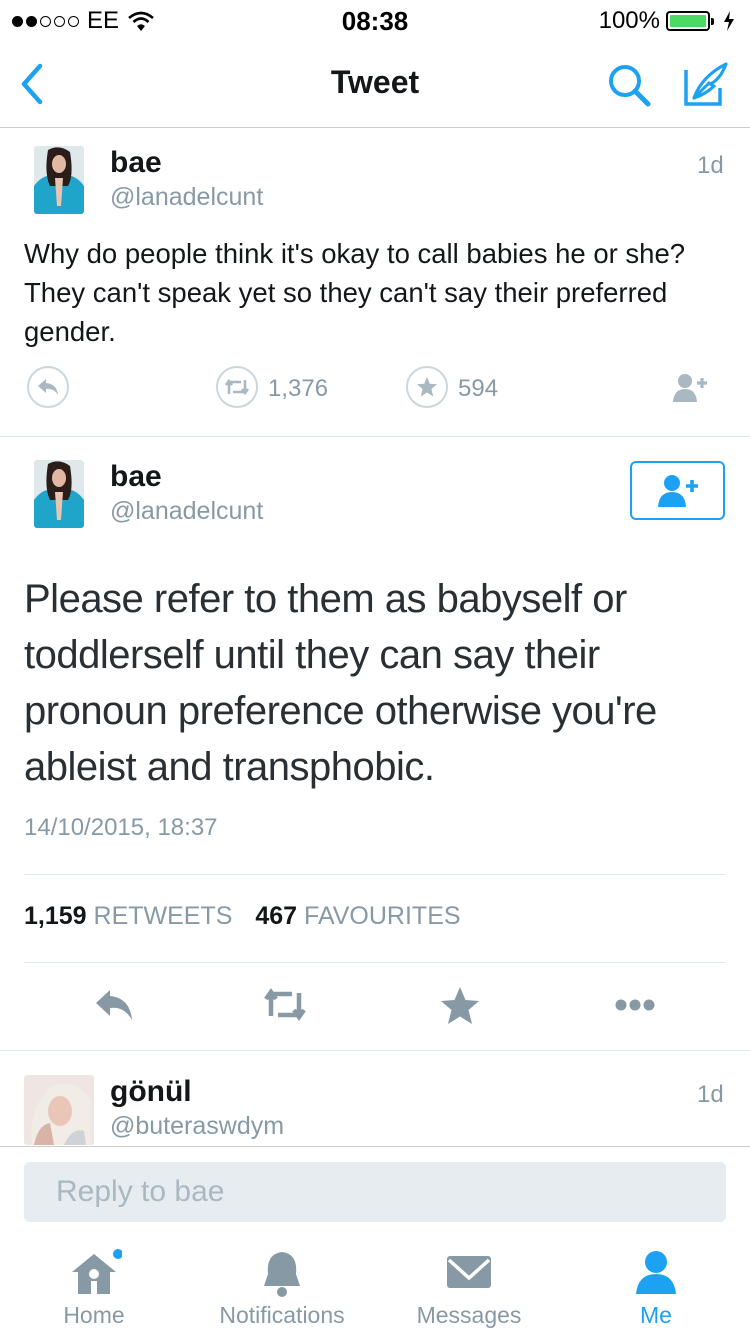 Image resolution: width=750 pixels, height=1334 pixels. I want to click on envelope-icon, so click(469, 1272).